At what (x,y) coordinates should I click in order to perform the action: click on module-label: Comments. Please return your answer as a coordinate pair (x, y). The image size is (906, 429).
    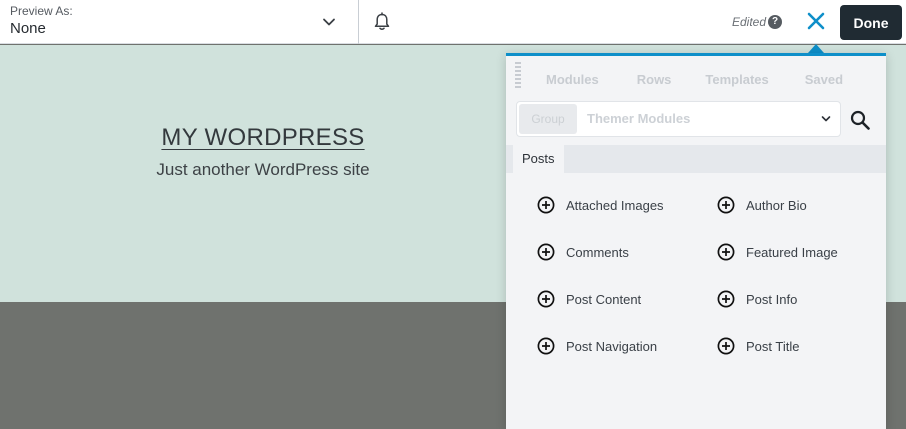
    Looking at the image, I should click on (597, 252).